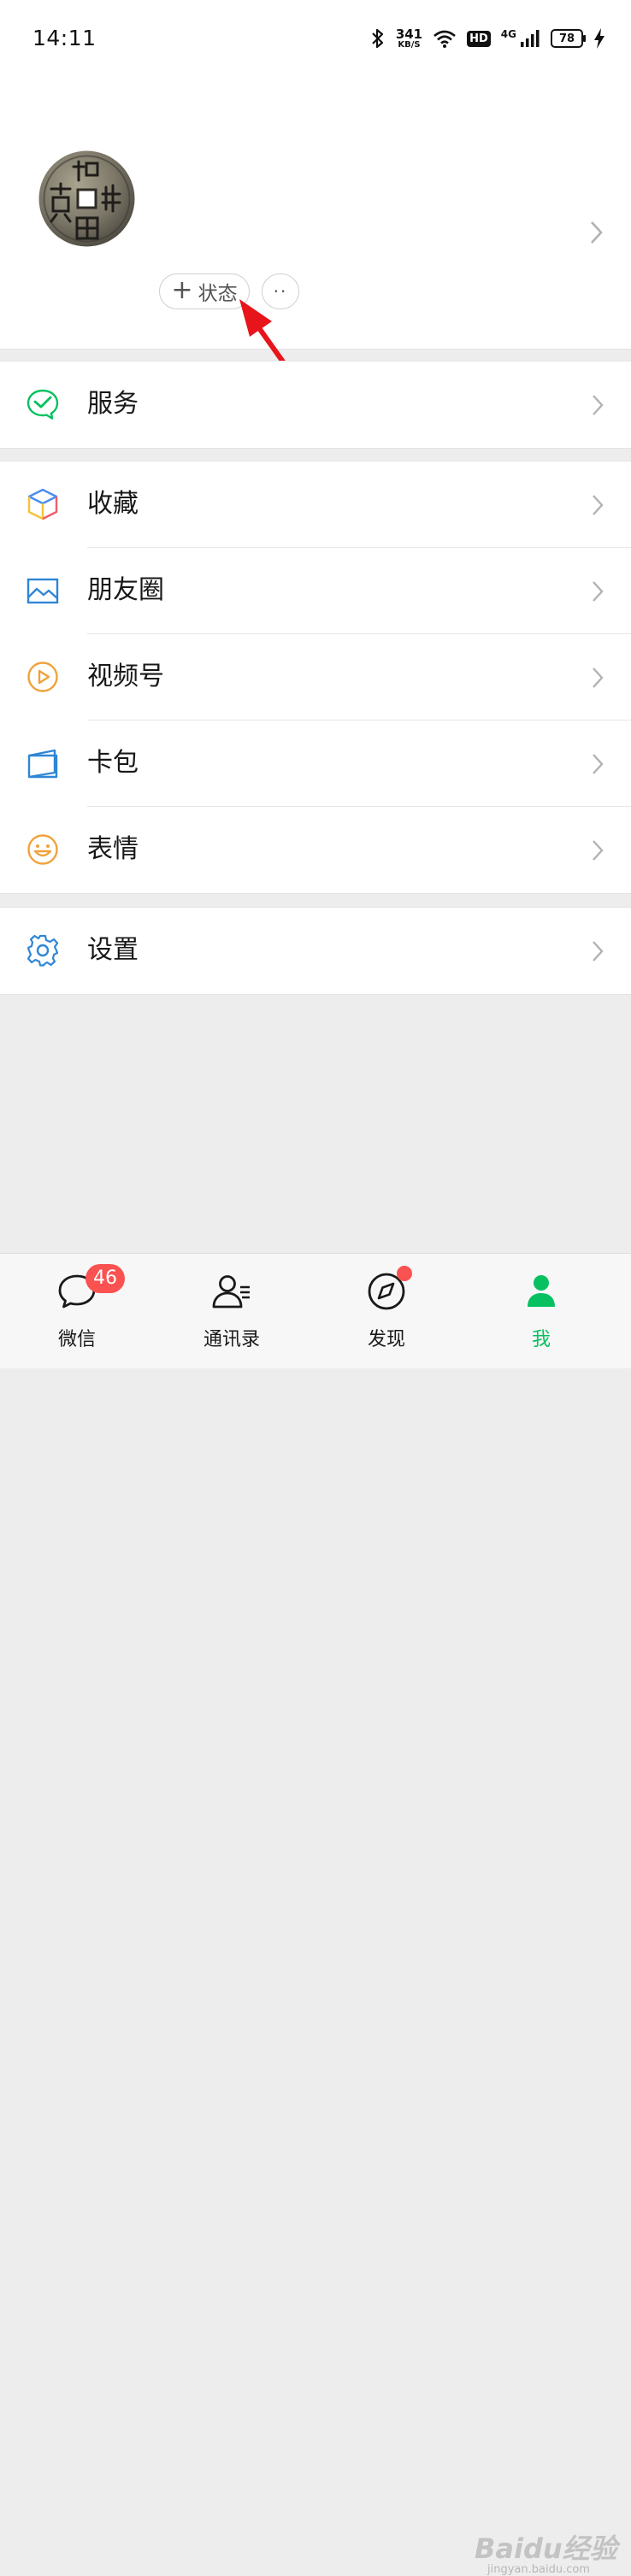 This screenshot has height=2576, width=631. Describe the element at coordinates (42, 849) in the screenshot. I see `smiley-icon` at that location.